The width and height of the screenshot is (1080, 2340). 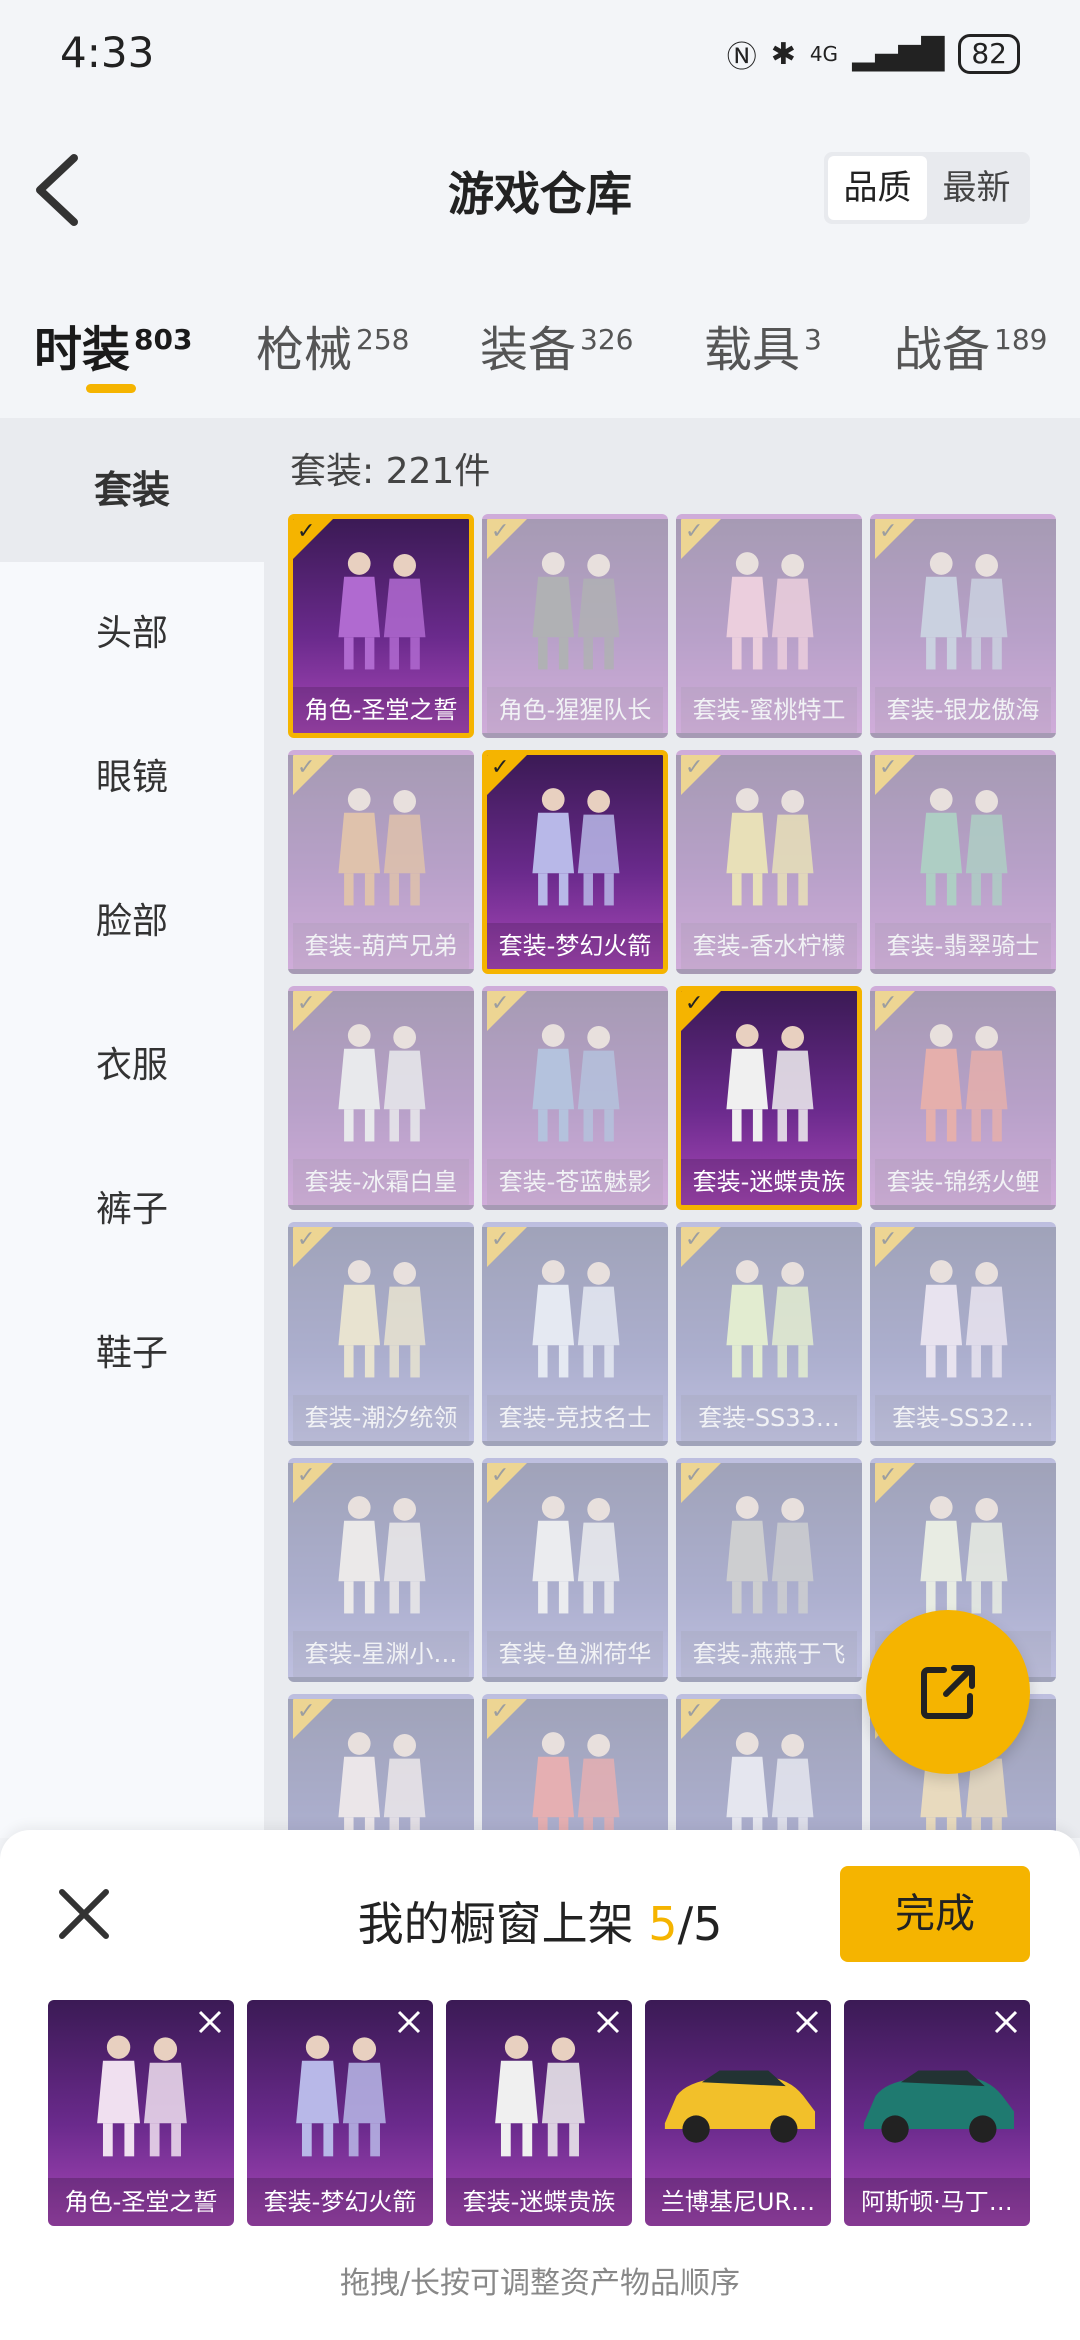 I want to click on network-label: 4G, so click(x=824, y=54).